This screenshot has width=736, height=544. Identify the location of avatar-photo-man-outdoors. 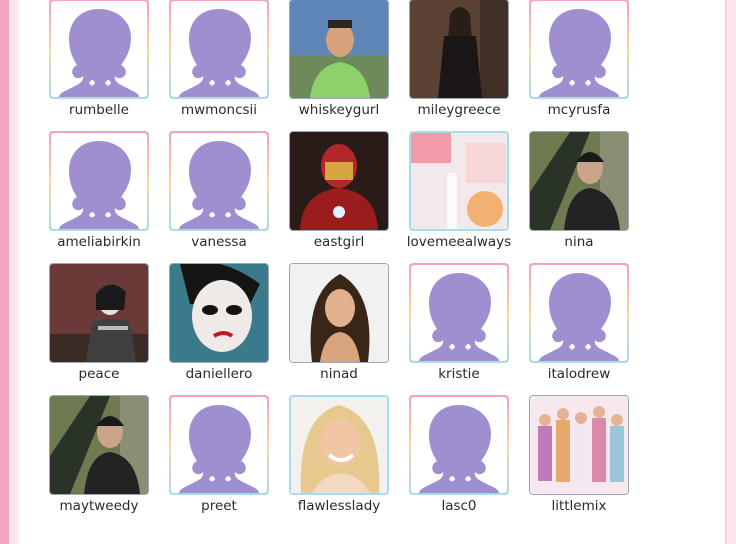
(339, 49).